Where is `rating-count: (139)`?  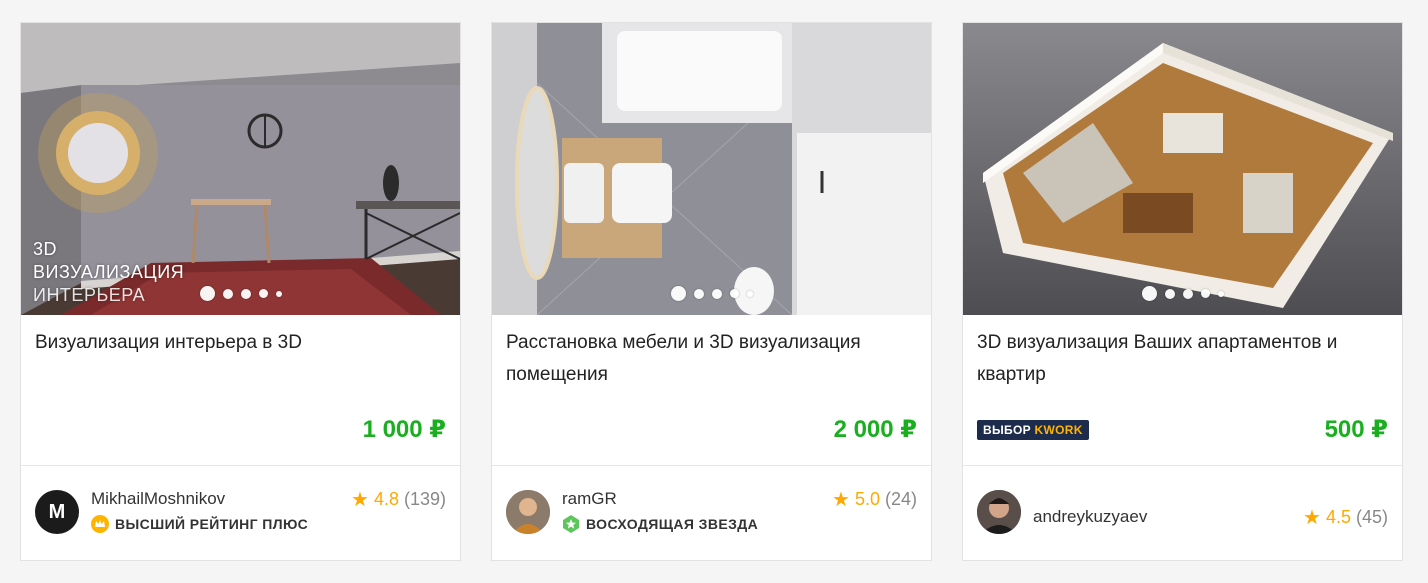 rating-count: (139) is located at coordinates (424, 499).